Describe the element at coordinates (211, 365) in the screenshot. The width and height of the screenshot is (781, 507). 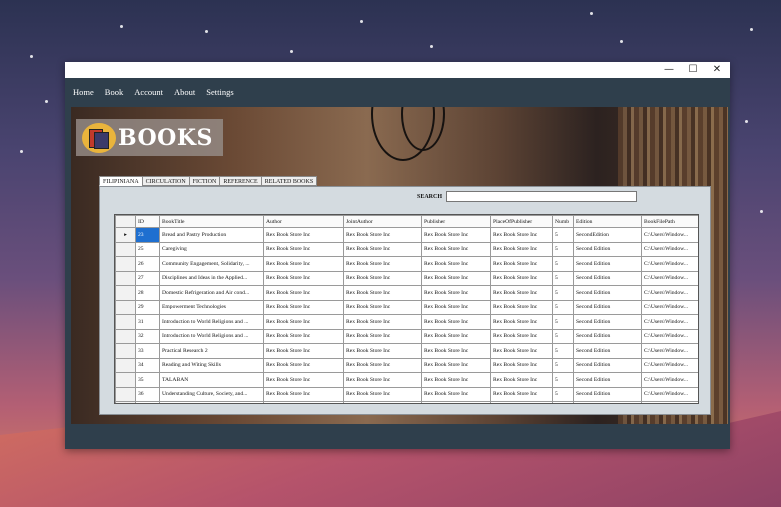
I see `table-cell: Reading and Witing Skills` at that location.